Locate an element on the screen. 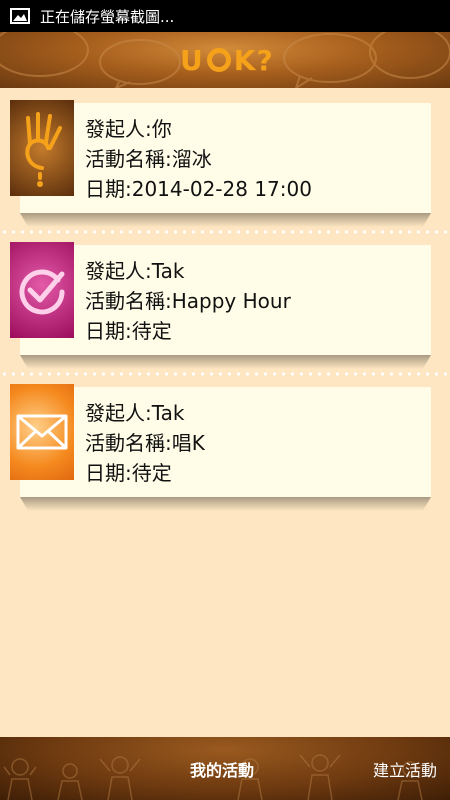 Image resolution: width=450 pixels, height=800 pixels. event-details: 發起人:Tak 活動名稱:Happy Hour 日期:待定 is located at coordinates (188, 301).